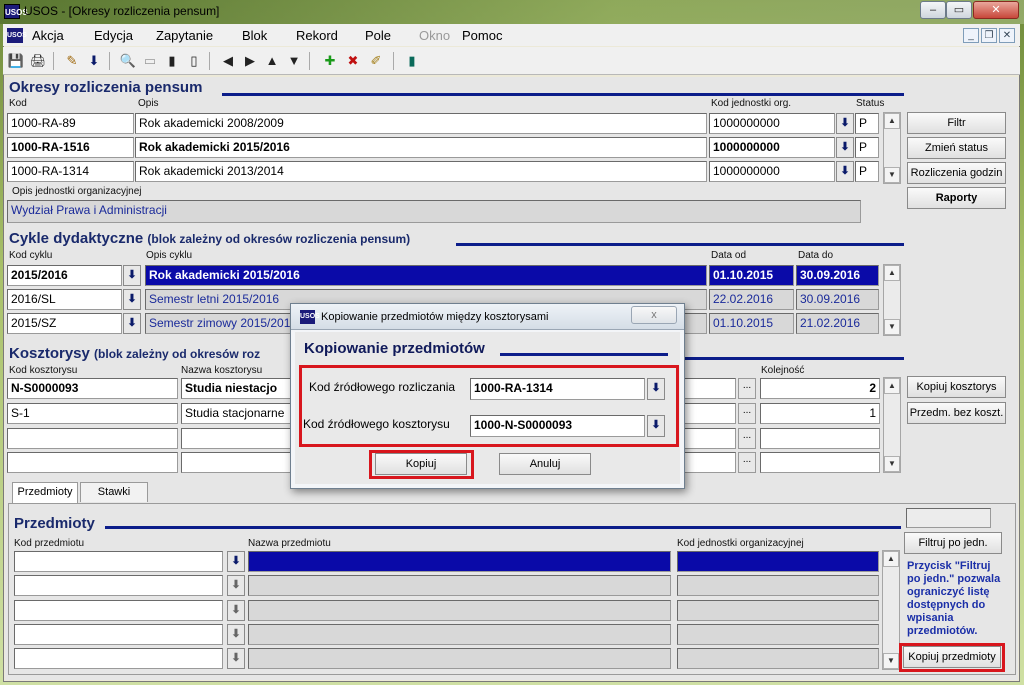 The height and width of the screenshot is (685, 1024). Describe the element at coordinates (956, 173) in the screenshot. I see `rozliczenia-godzin-button: Rozliczenia godzin` at that location.